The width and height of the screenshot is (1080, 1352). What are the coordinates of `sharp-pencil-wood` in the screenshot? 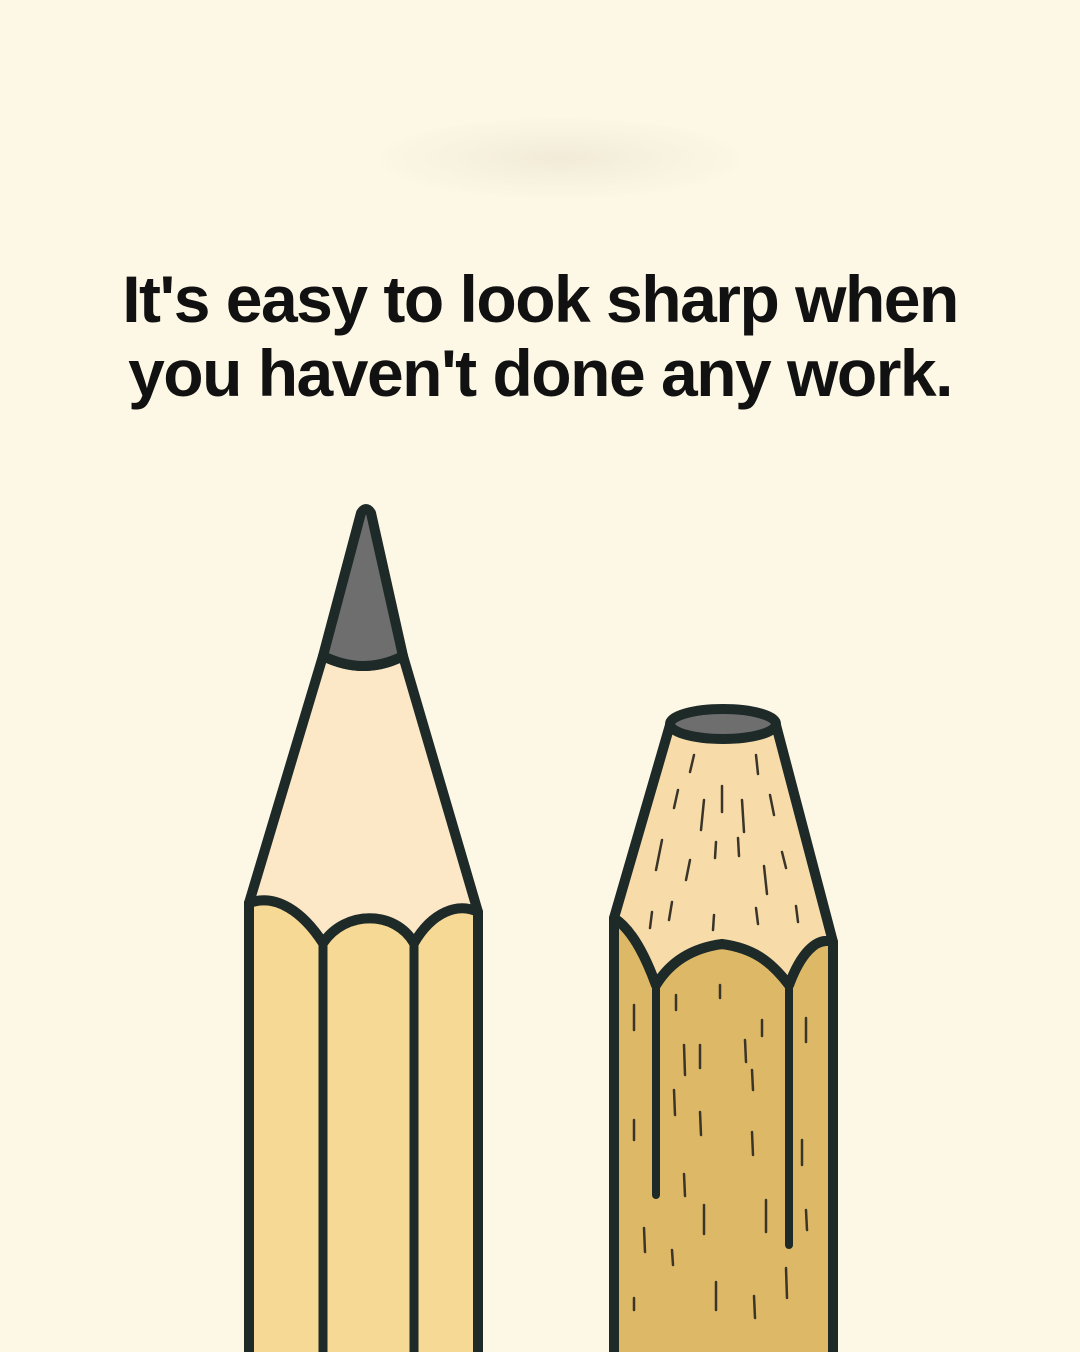 It's located at (363, 799).